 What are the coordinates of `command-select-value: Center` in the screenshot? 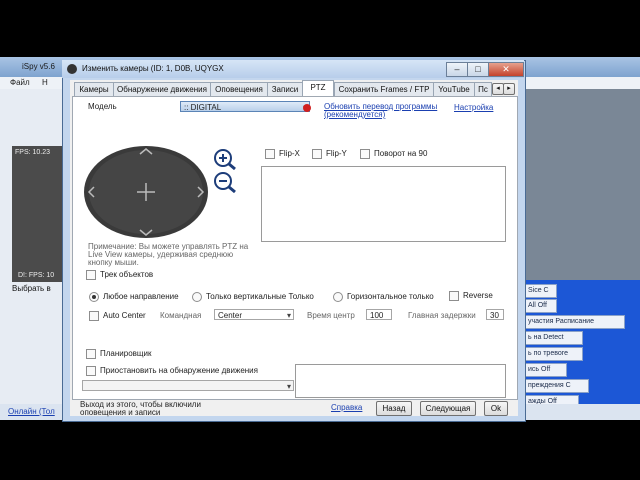 It's located at (230, 315).